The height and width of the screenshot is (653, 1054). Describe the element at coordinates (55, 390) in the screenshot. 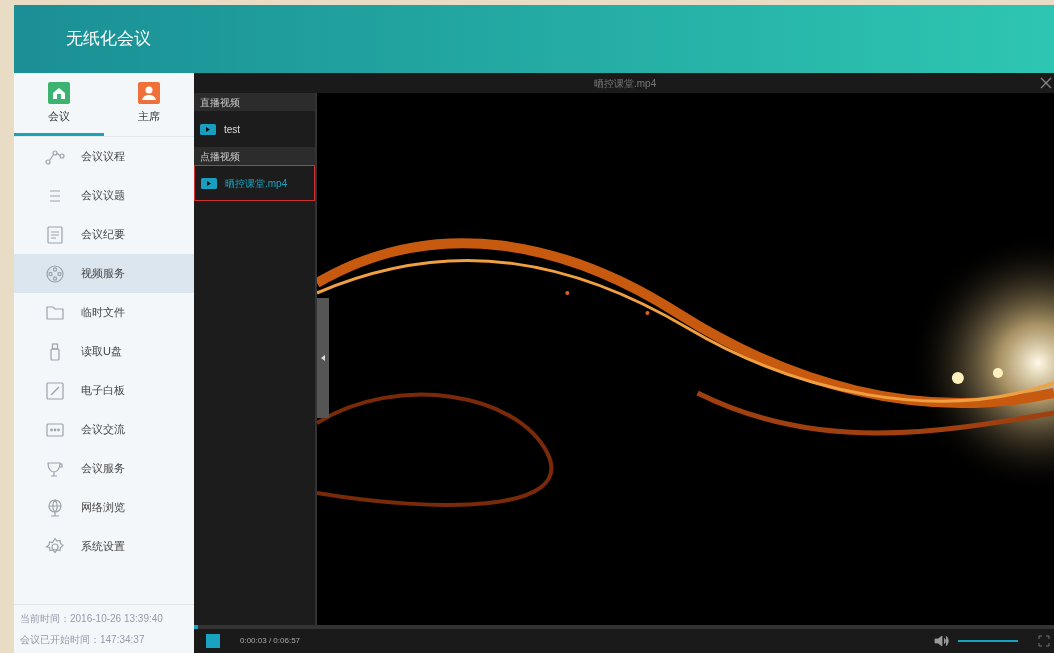

I see `whiteboard-icon` at that location.